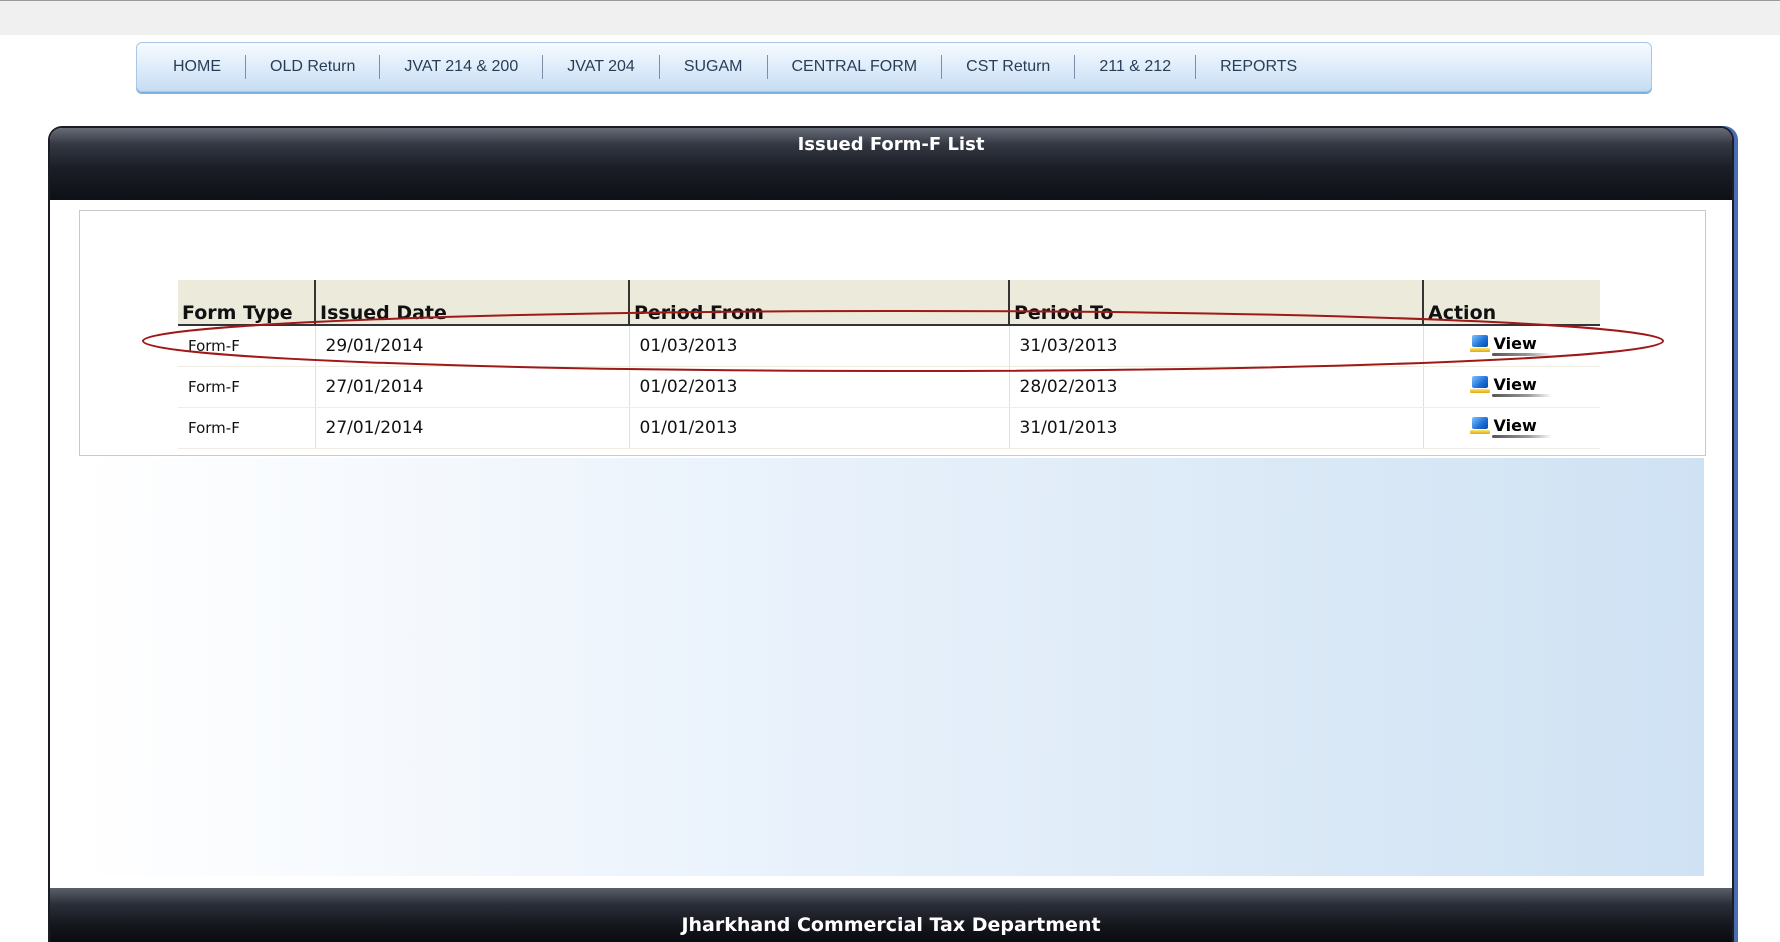 This screenshot has width=1780, height=942. Describe the element at coordinates (891, 915) in the screenshot. I see `panel-footer: Jharkhand Commercial Tax Department` at that location.